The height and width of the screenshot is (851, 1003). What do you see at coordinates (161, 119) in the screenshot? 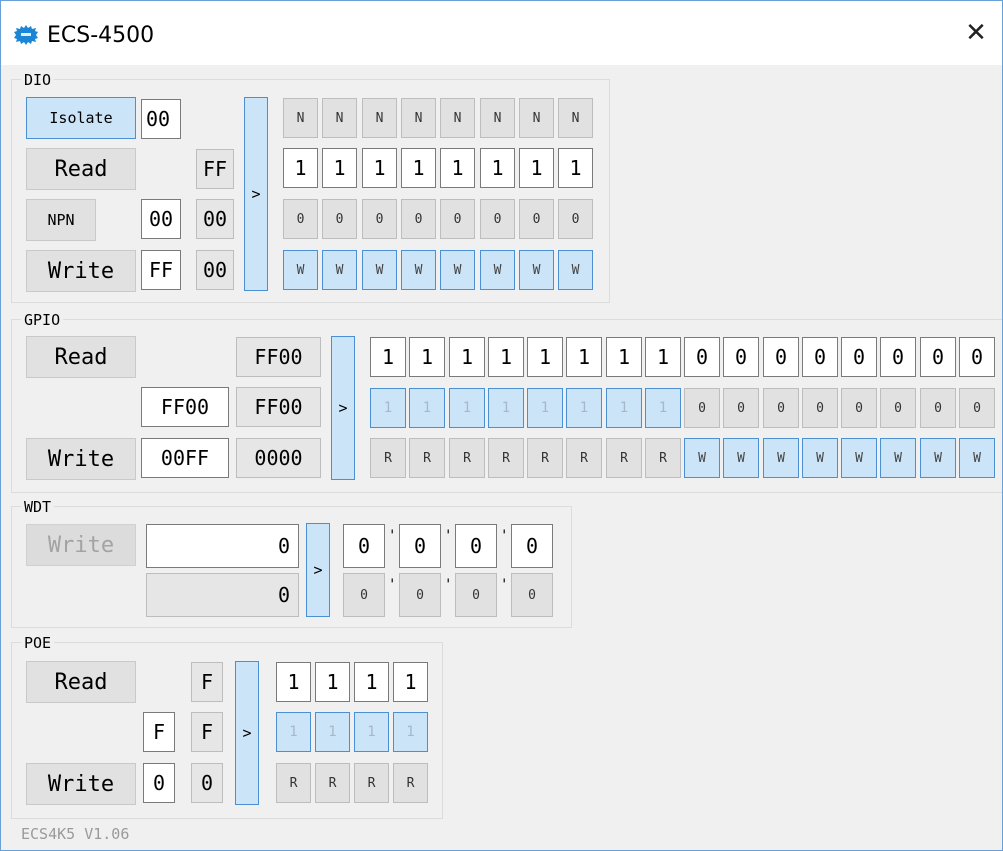
I see `dio-isolate-value: 00` at bounding box center [161, 119].